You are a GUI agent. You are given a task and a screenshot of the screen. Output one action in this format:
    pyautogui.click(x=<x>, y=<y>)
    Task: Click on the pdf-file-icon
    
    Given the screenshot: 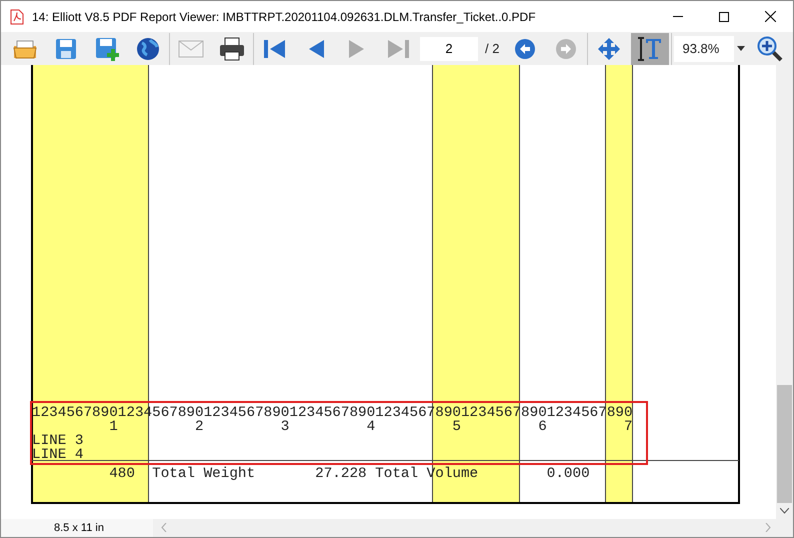 What is the action you would take?
    pyautogui.click(x=17, y=16)
    